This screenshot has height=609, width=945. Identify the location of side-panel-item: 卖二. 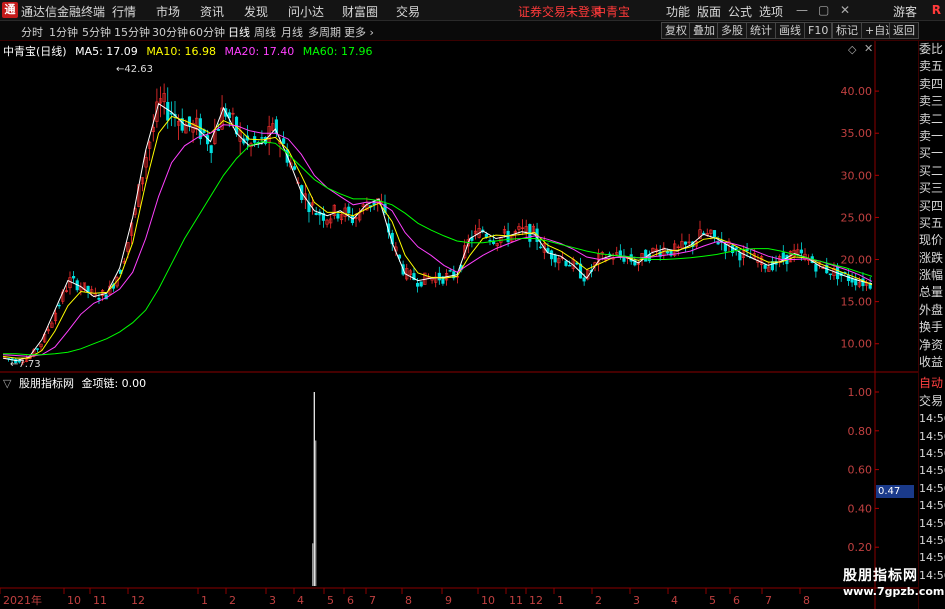
(932, 119).